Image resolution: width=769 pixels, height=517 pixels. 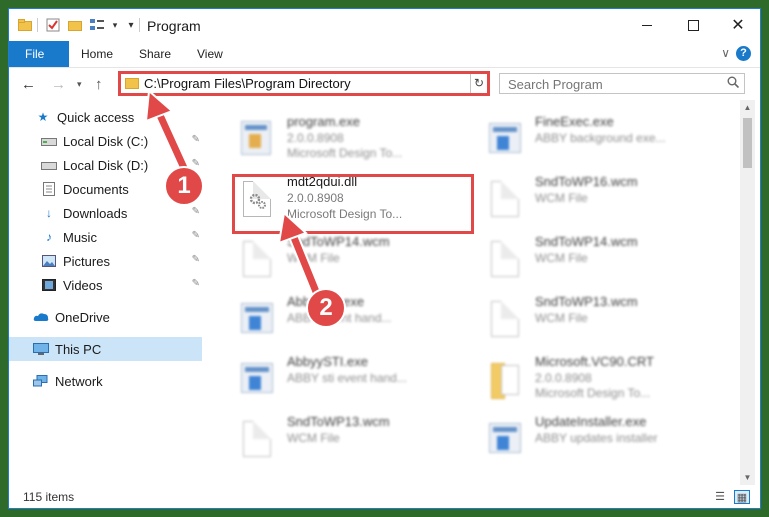 I want to click on annotation-arrows, so click(x=234, y=196).